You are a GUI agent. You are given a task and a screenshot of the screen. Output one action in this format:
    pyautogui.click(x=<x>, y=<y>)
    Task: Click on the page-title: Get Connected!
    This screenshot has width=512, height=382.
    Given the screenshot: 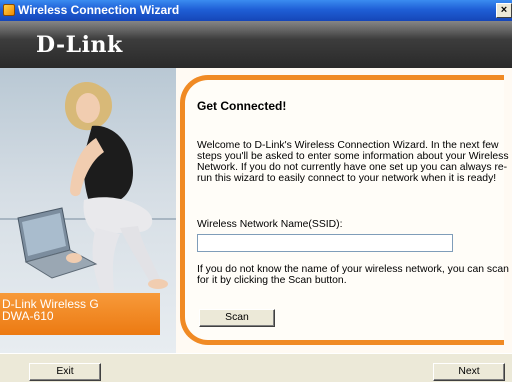 What is the action you would take?
    pyautogui.click(x=242, y=106)
    